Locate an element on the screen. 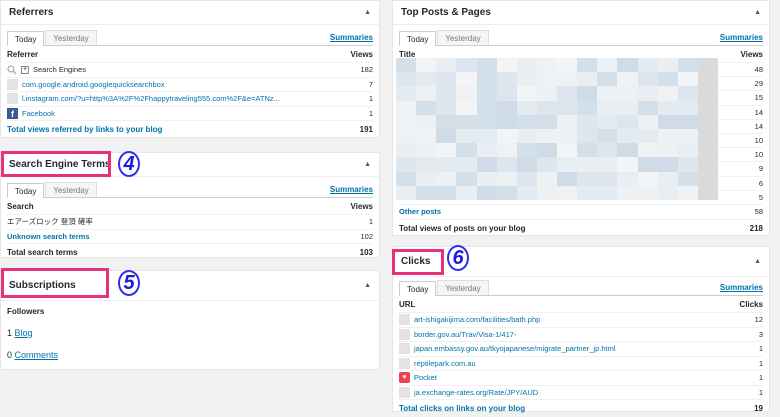  views-value: 1 is located at coordinates (370, 113).